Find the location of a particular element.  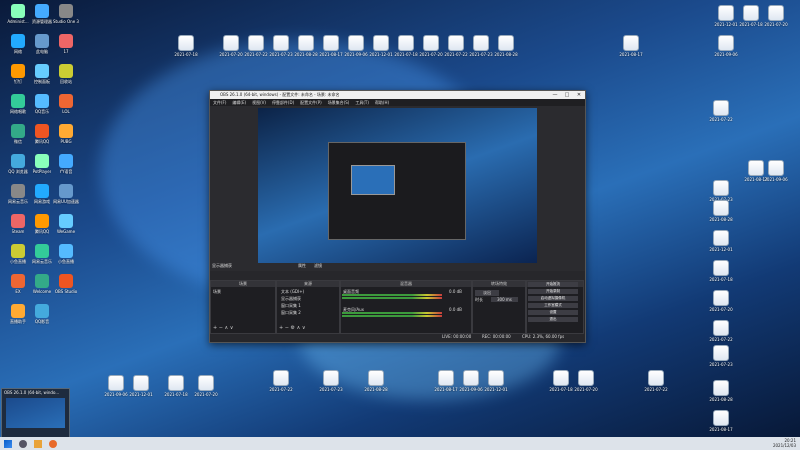

menu-tools: 工具(T) is located at coordinates (362, 102).